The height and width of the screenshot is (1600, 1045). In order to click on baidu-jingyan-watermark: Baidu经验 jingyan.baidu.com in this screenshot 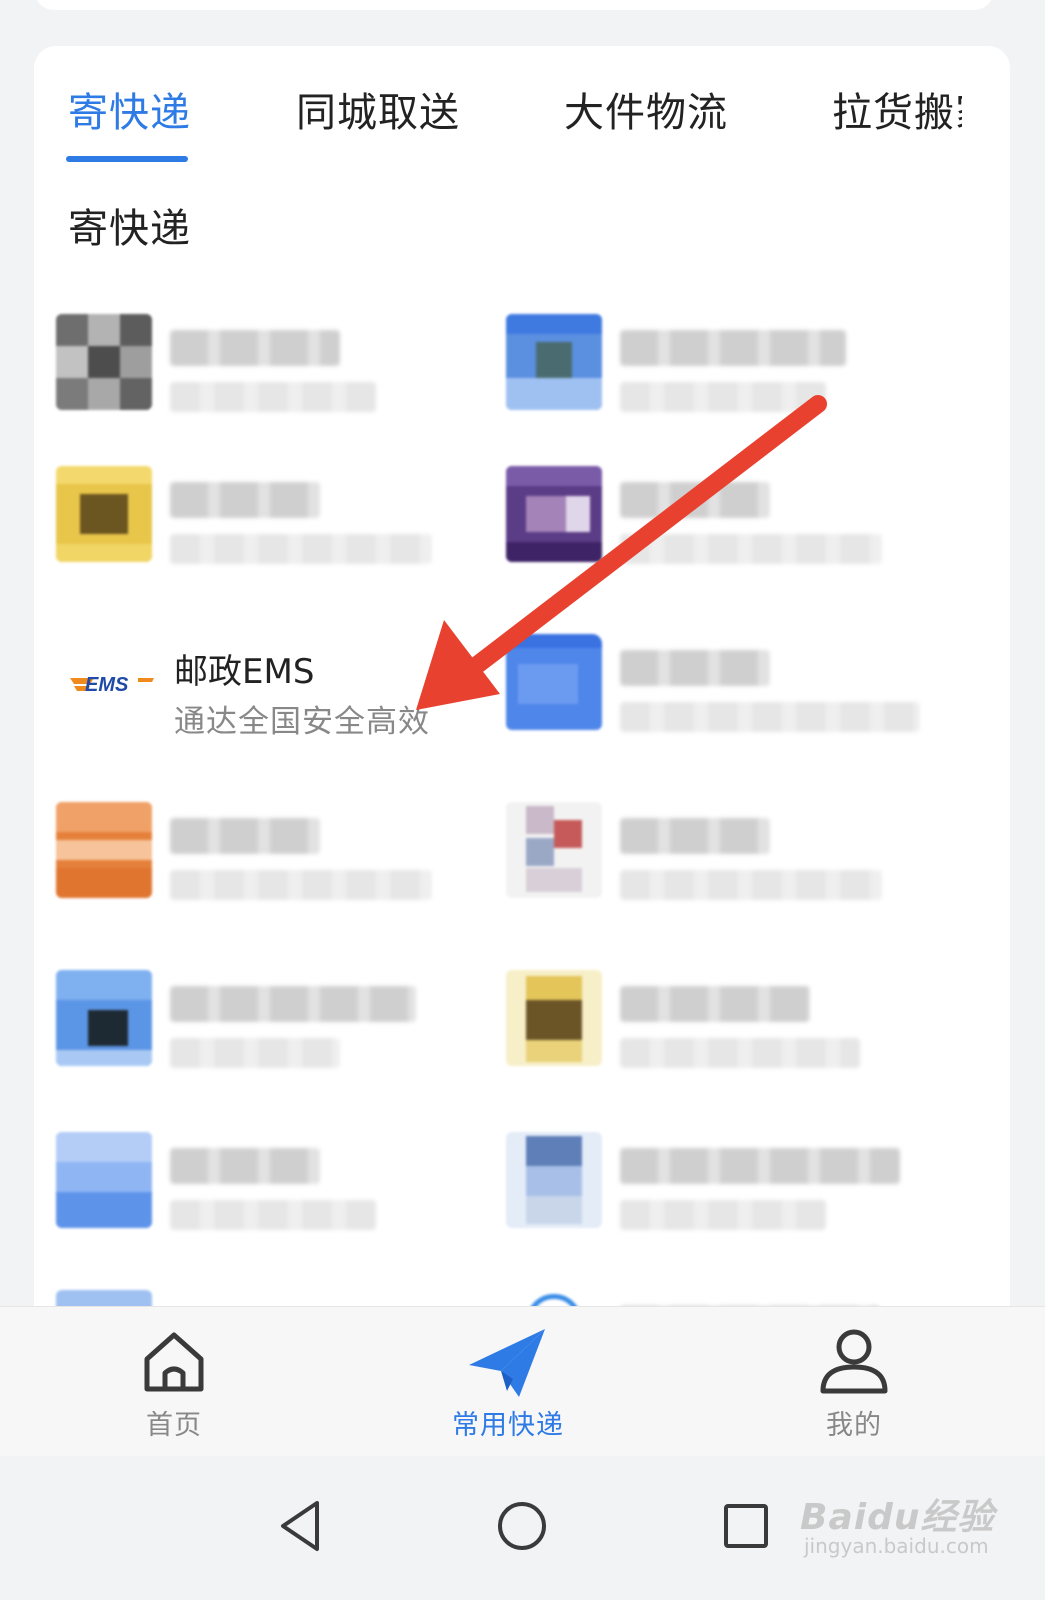, I will do `click(900, 1533)`.